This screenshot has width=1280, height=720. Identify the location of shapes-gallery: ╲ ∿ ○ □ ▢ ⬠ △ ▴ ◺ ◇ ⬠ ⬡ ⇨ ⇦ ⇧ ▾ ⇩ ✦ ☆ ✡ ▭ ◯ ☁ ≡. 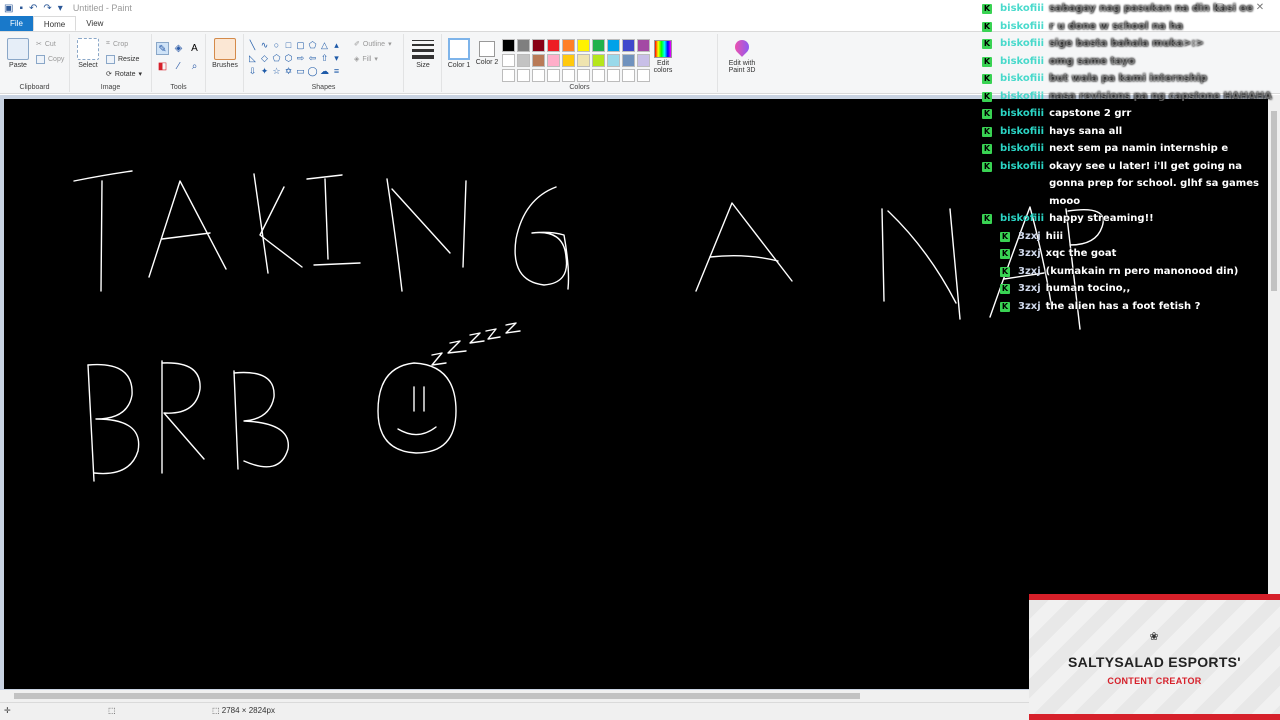
(297, 58).